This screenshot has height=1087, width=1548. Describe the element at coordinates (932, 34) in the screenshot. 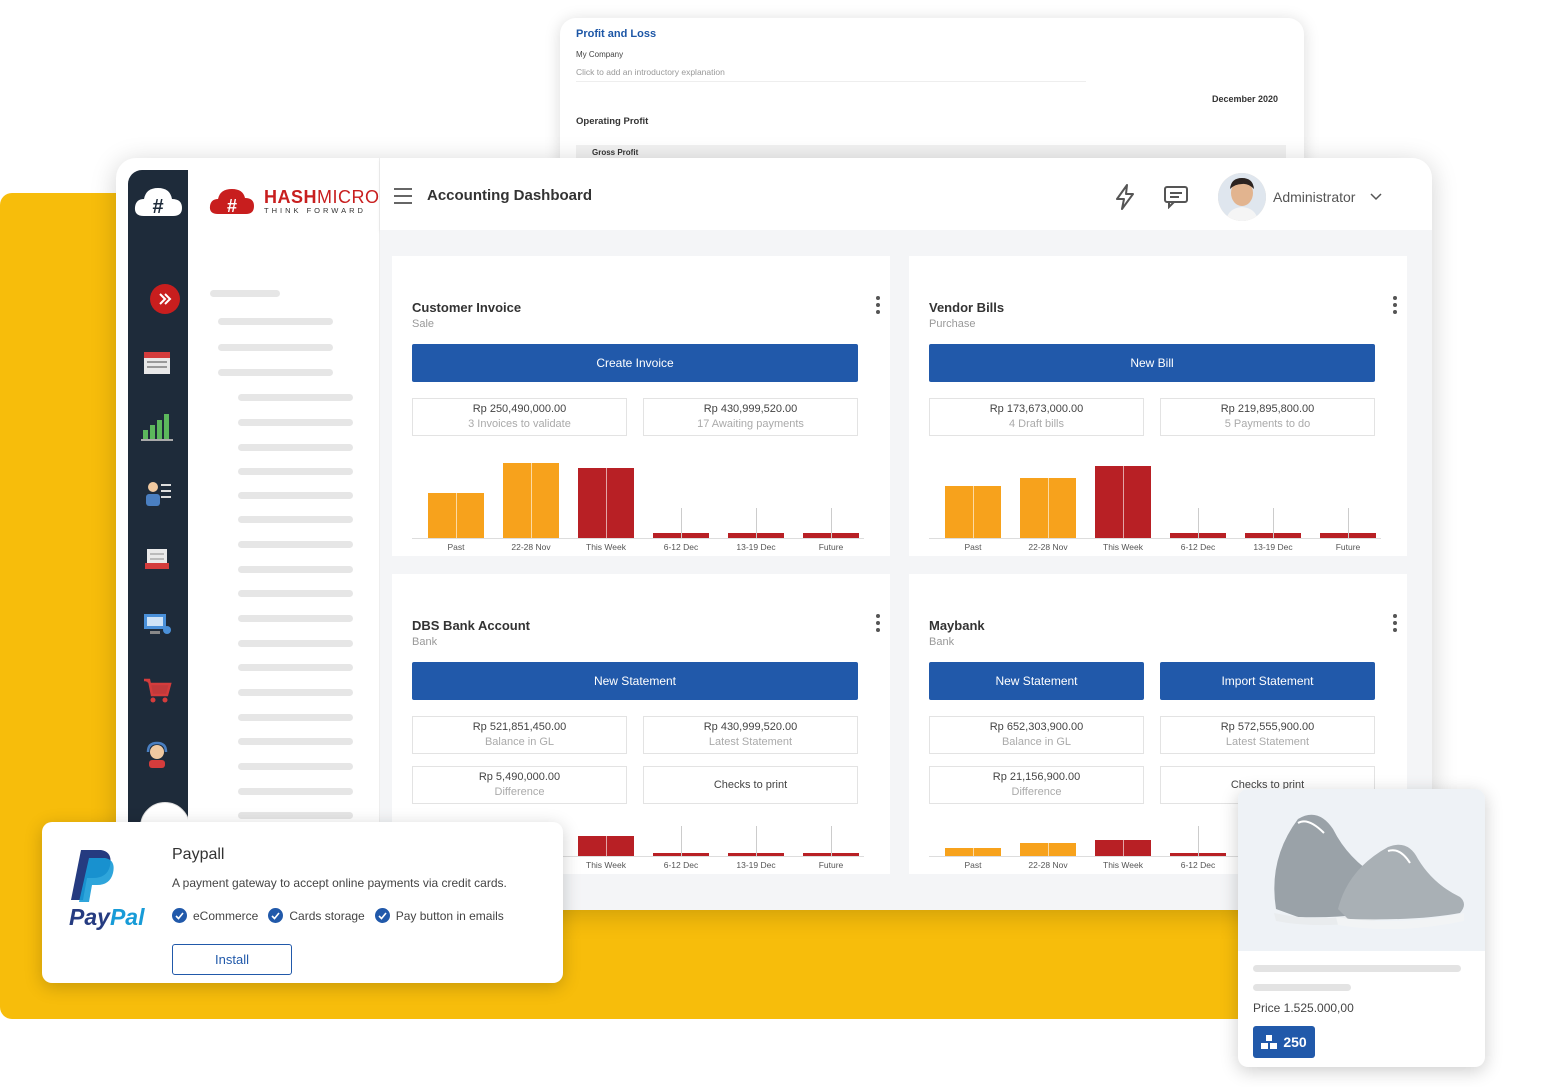

I see `report-title: Profit and Loss` at that location.